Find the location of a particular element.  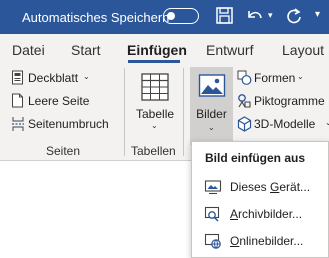

shapes-label: Formen is located at coordinates (275, 78).